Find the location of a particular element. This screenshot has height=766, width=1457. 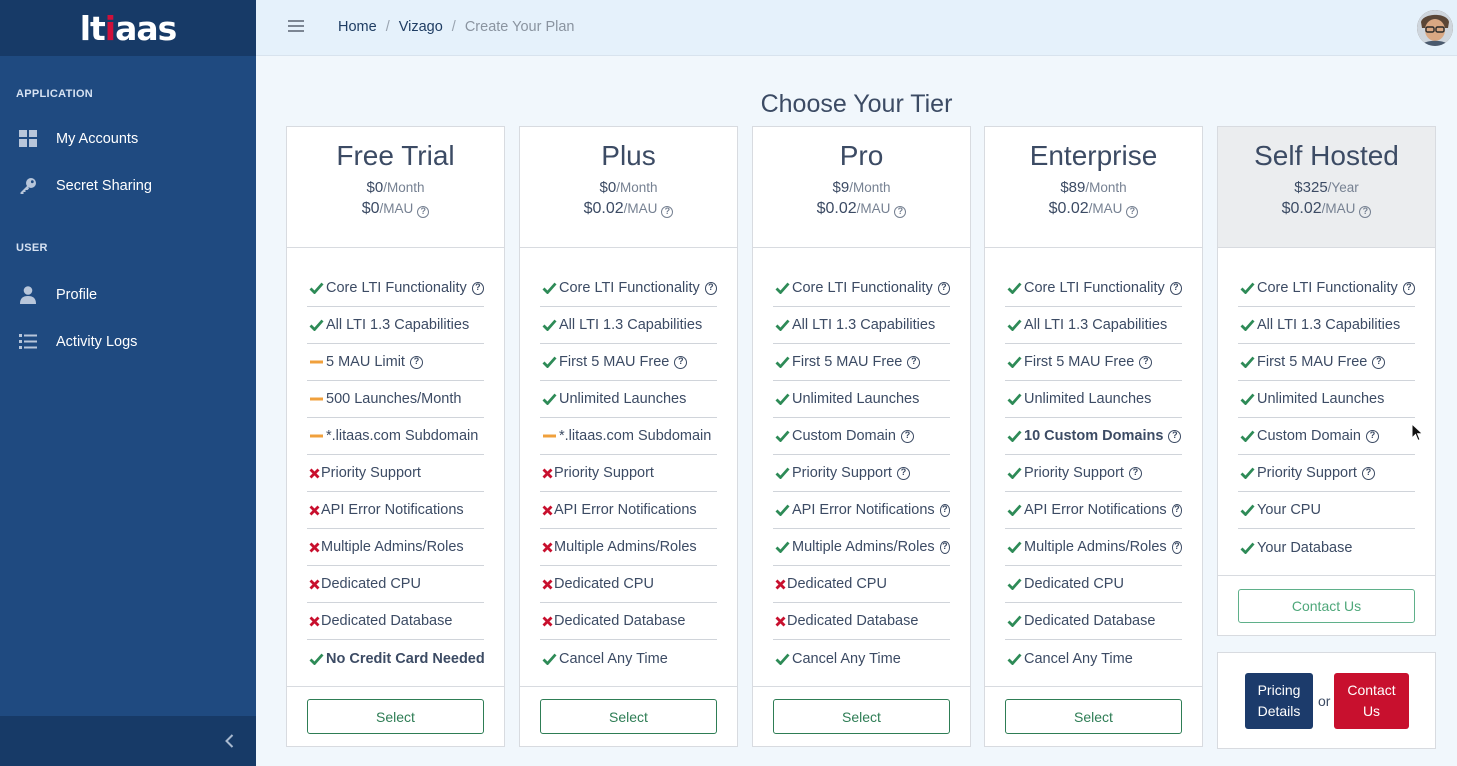

select-free-trial-button: Select is located at coordinates (395, 716).